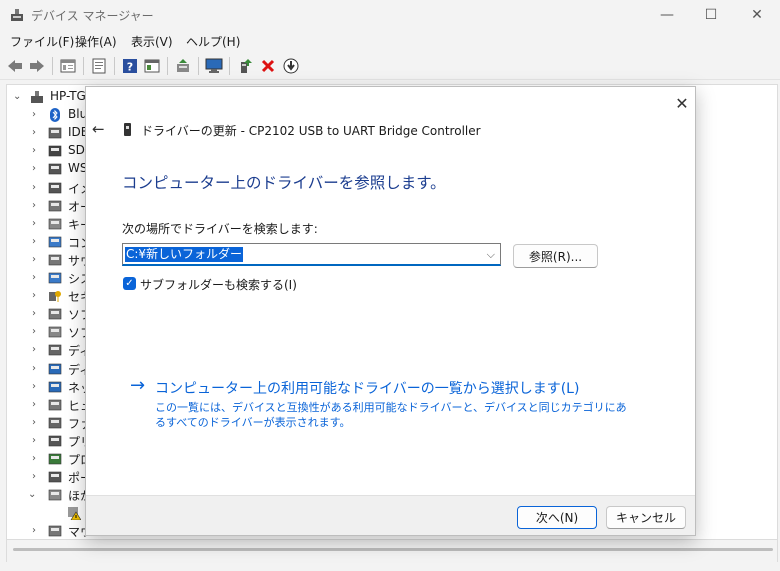 This screenshot has width=780, height=571. Describe the element at coordinates (55, 495) in the screenshot. I see `other-devices-icon` at that location.